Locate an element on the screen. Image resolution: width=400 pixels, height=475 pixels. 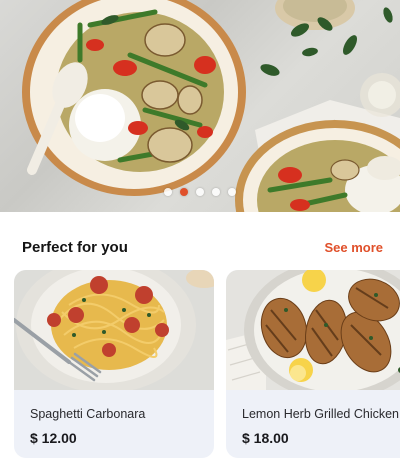
section-title: Perfect for you is located at coordinates (75, 247).